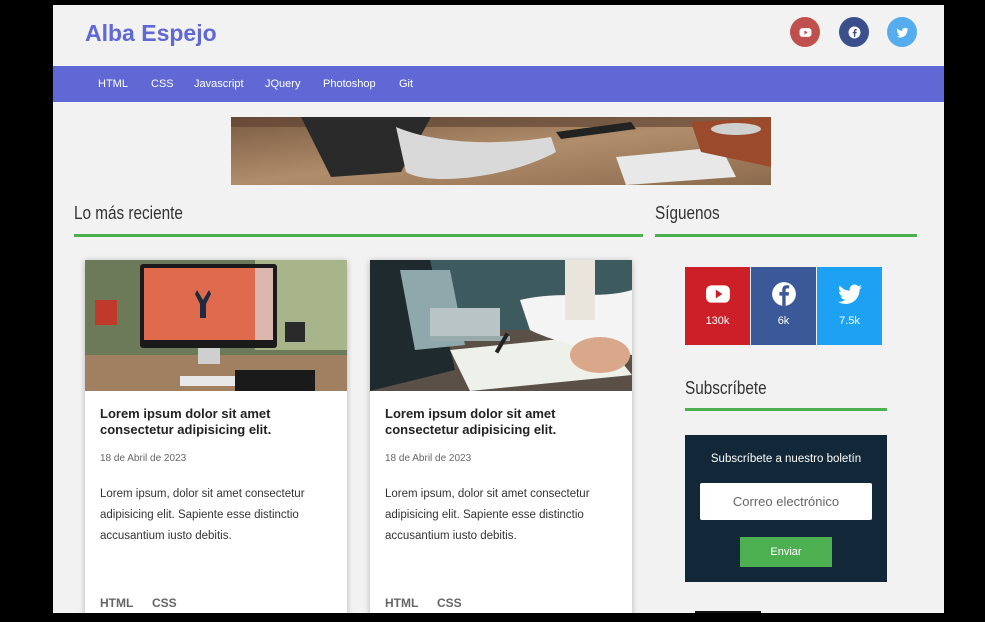 The image size is (985, 622). I want to click on site-header: Alba Espejo, so click(498, 35).